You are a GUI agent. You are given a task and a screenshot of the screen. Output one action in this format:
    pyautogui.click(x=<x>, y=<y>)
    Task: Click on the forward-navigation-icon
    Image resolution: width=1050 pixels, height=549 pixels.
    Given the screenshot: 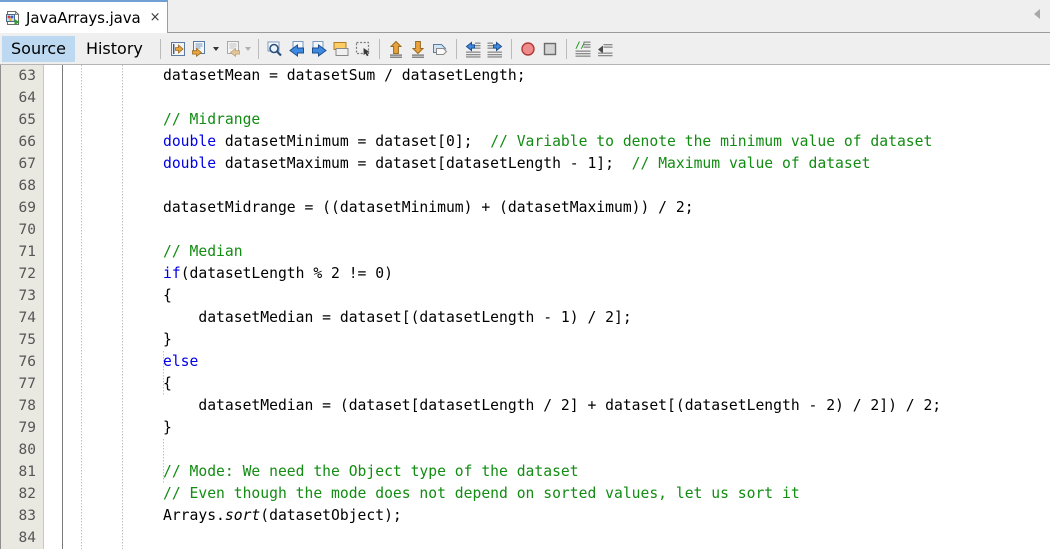 What is the action you would take?
    pyautogui.click(x=232, y=49)
    